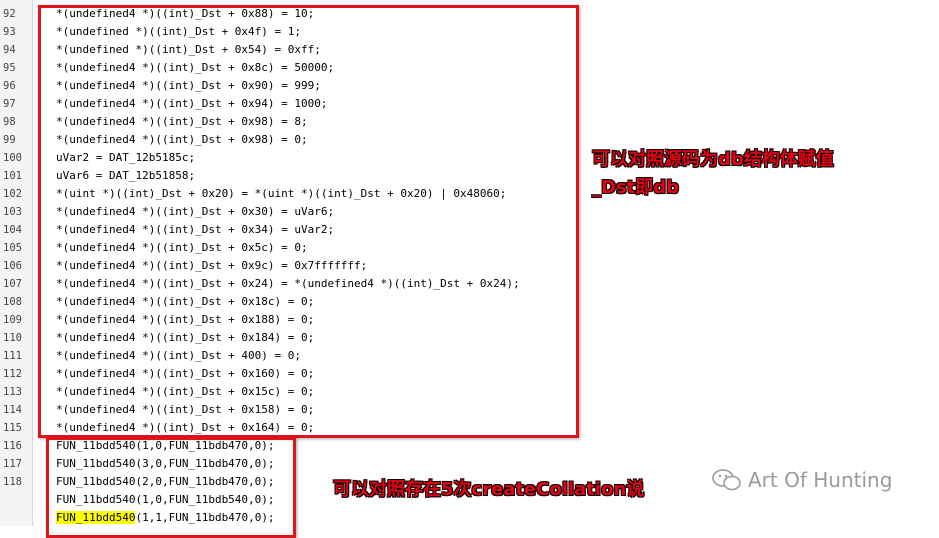 The image size is (939, 538). Describe the element at coordinates (12, 176) in the screenshot. I see `line-number: 101` at that location.